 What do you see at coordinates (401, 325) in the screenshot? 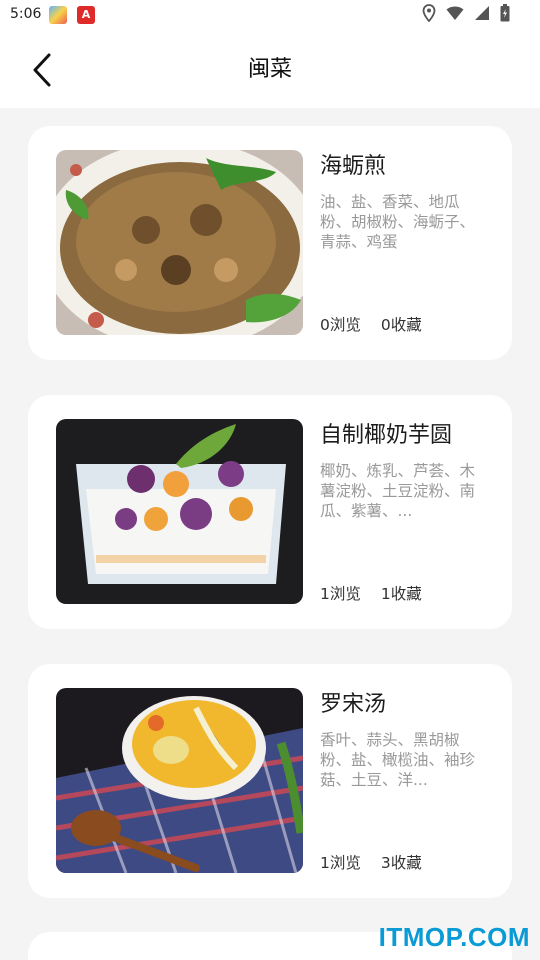
I see `favorites-count: 0收藏` at bounding box center [401, 325].